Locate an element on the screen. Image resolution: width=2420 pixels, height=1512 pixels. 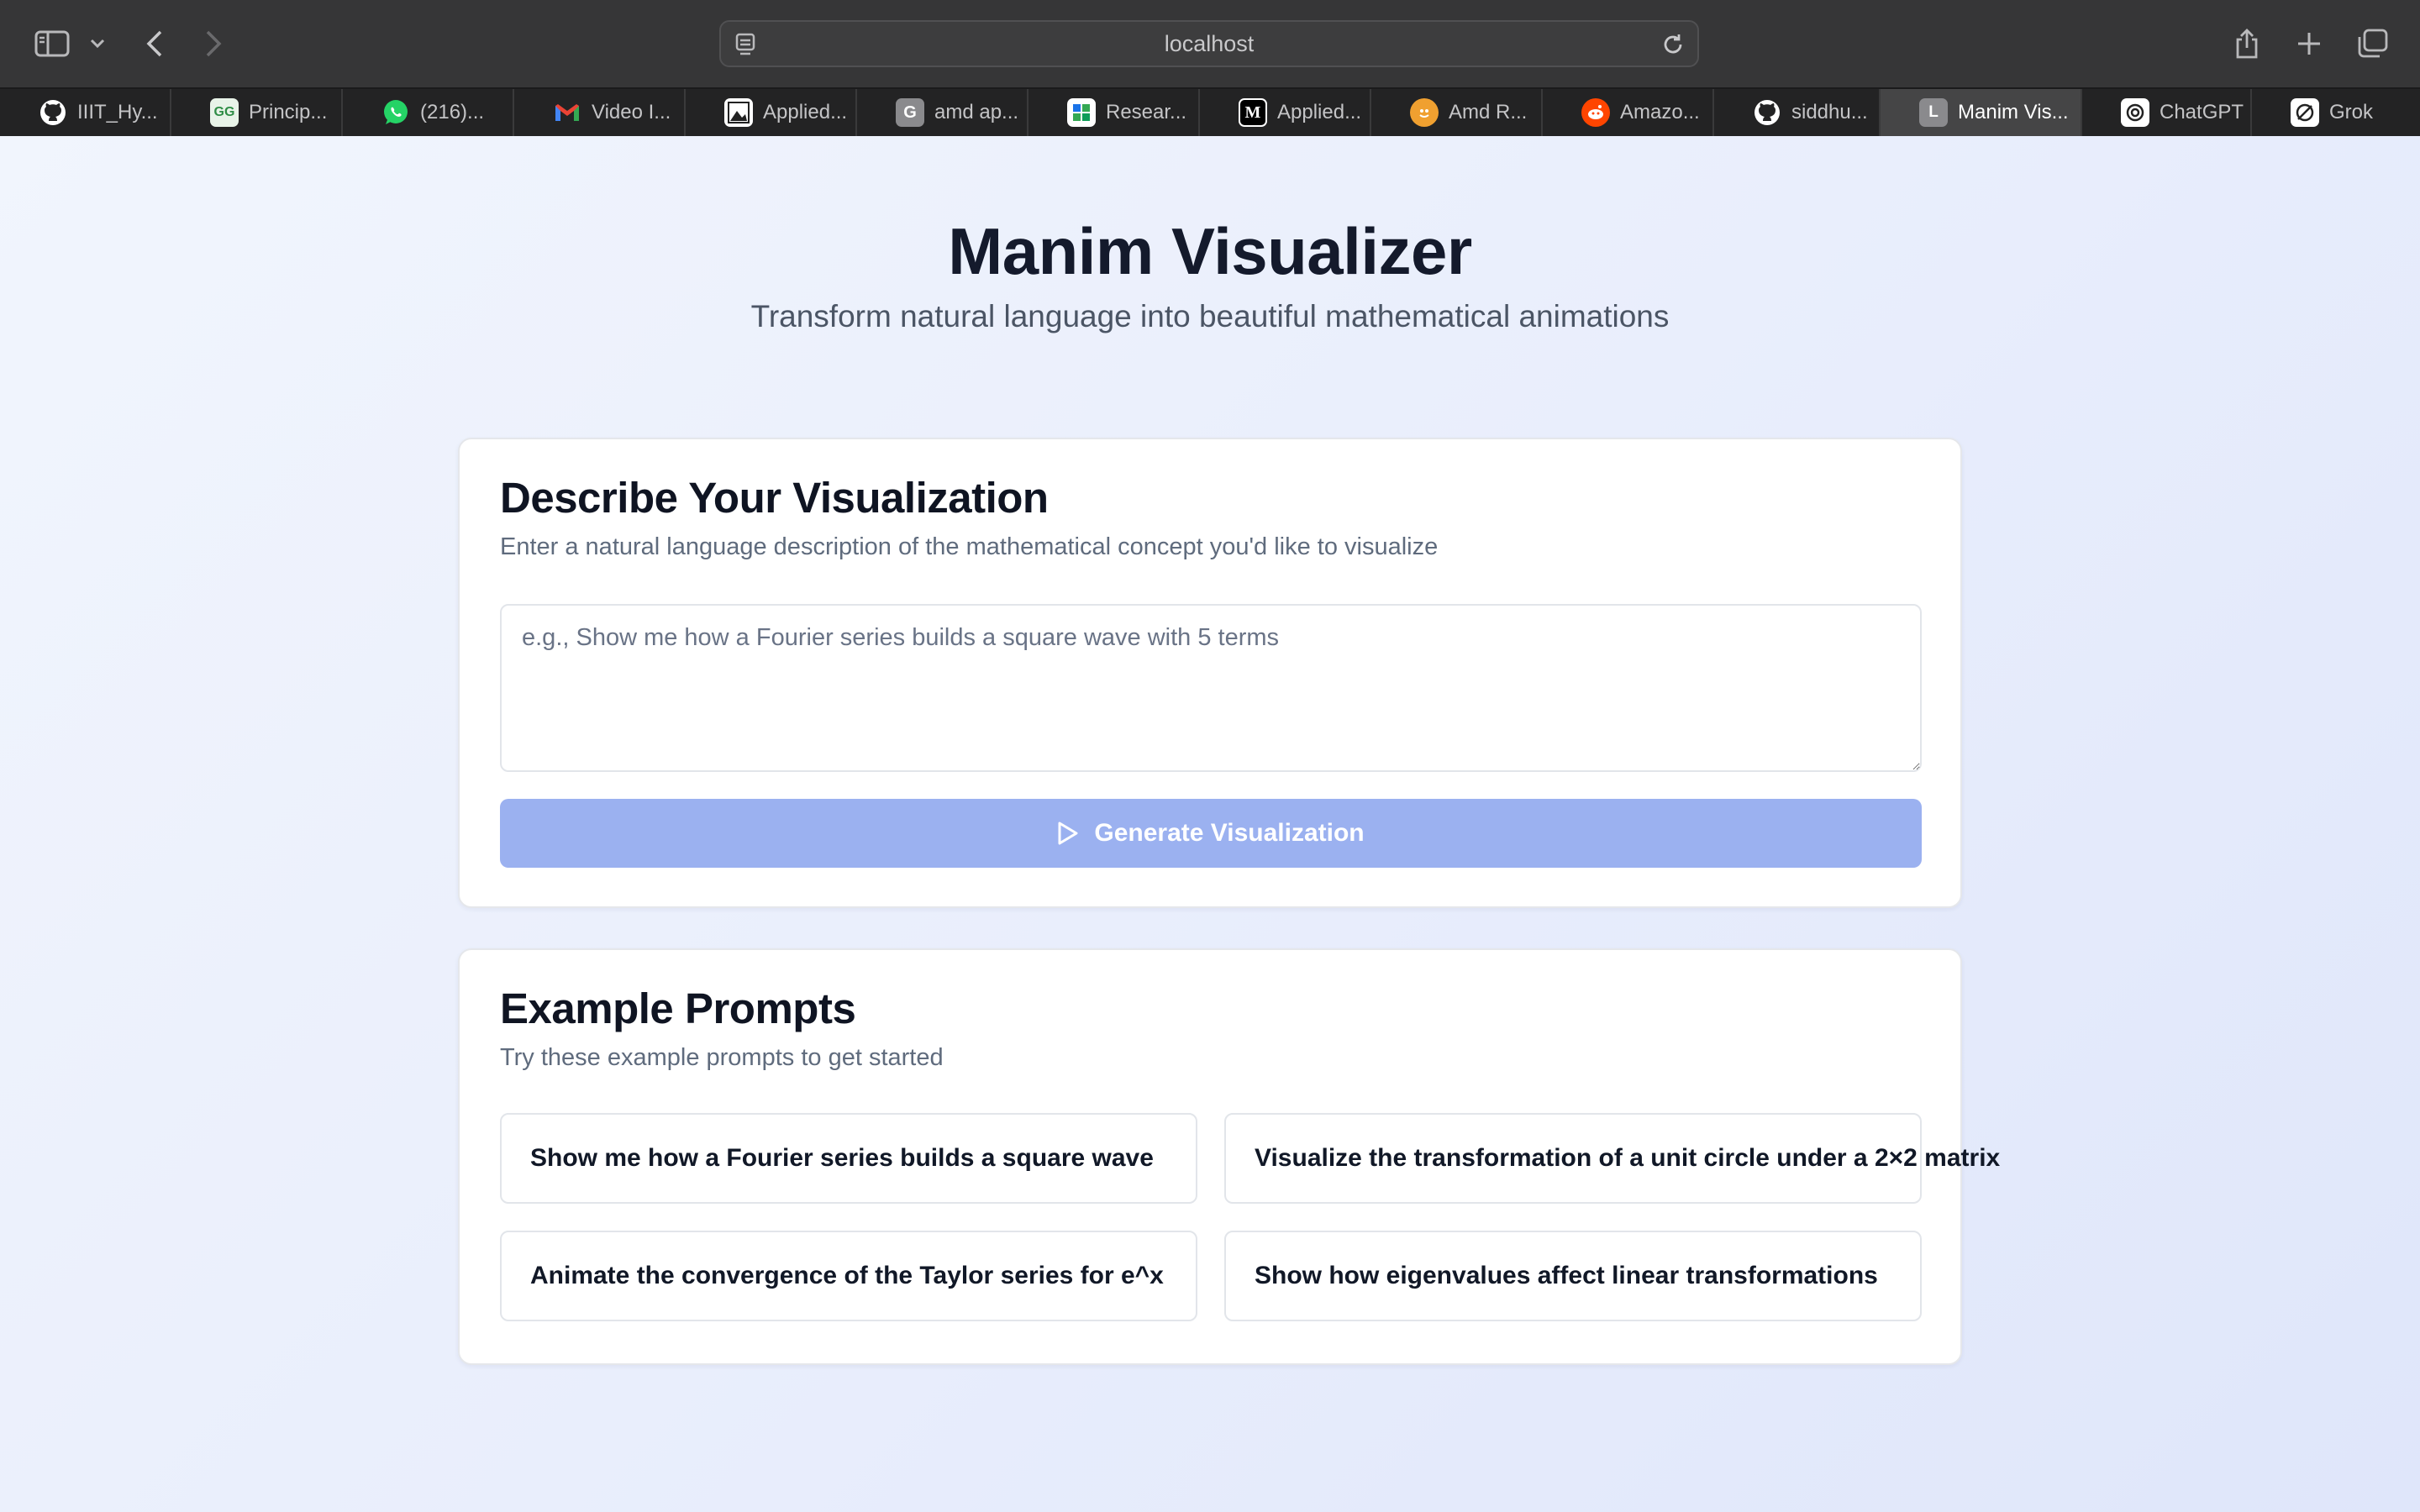
tab-groups-dropdown is located at coordinates (97, 44).